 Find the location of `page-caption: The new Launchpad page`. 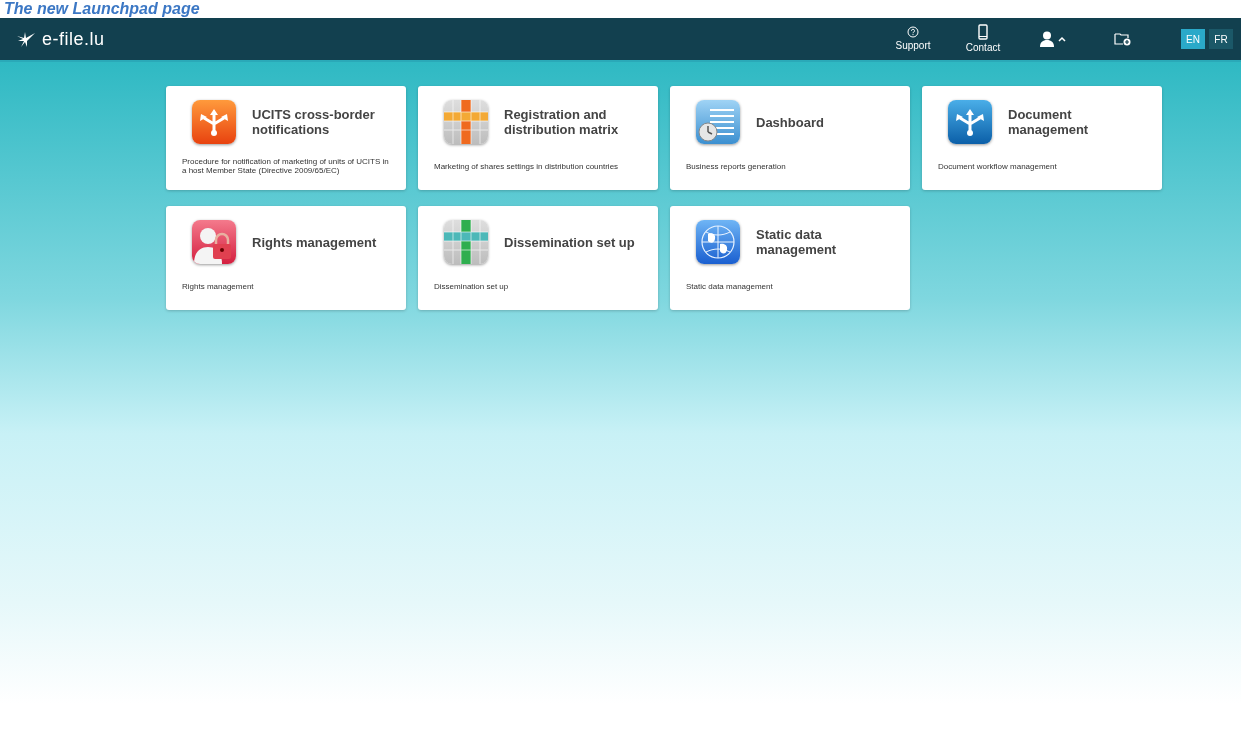

page-caption: The new Launchpad page is located at coordinates (102, 9).